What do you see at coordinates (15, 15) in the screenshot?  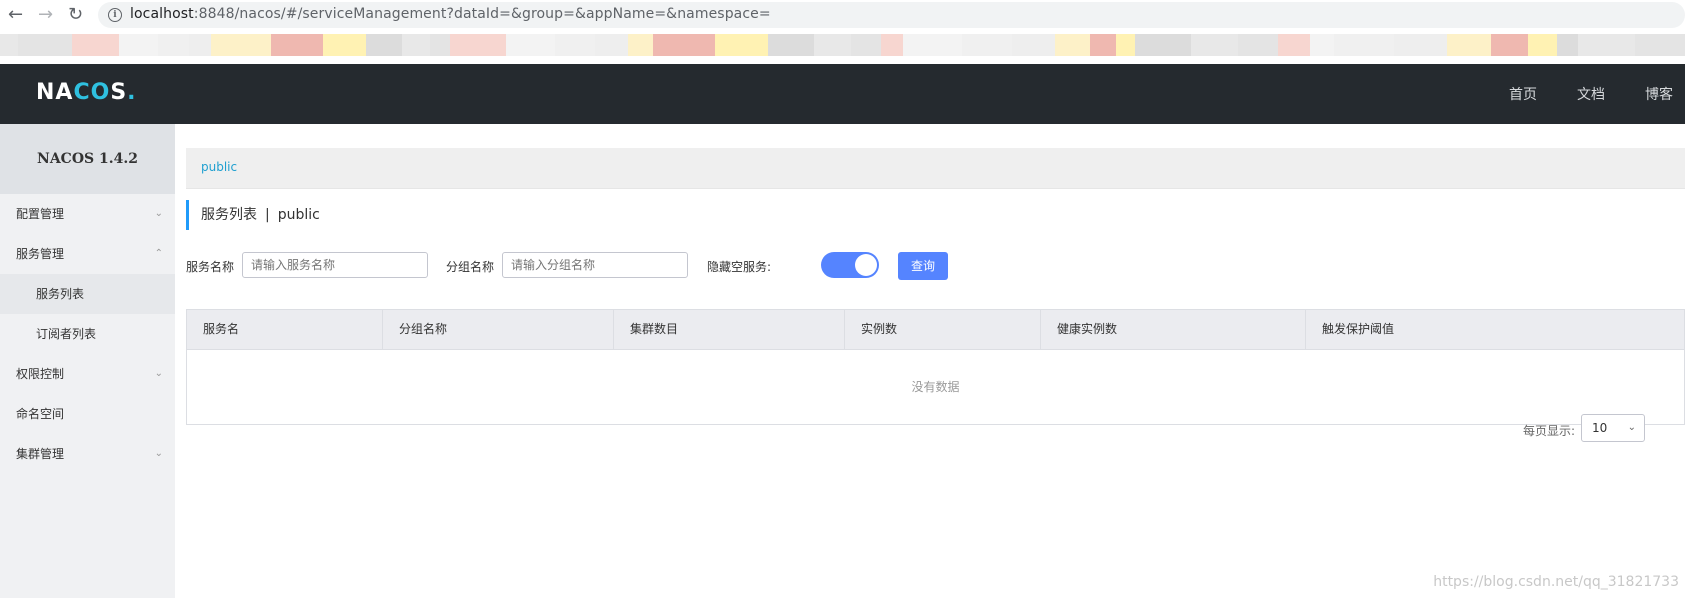 I see `back-arrow-icon: ←` at bounding box center [15, 15].